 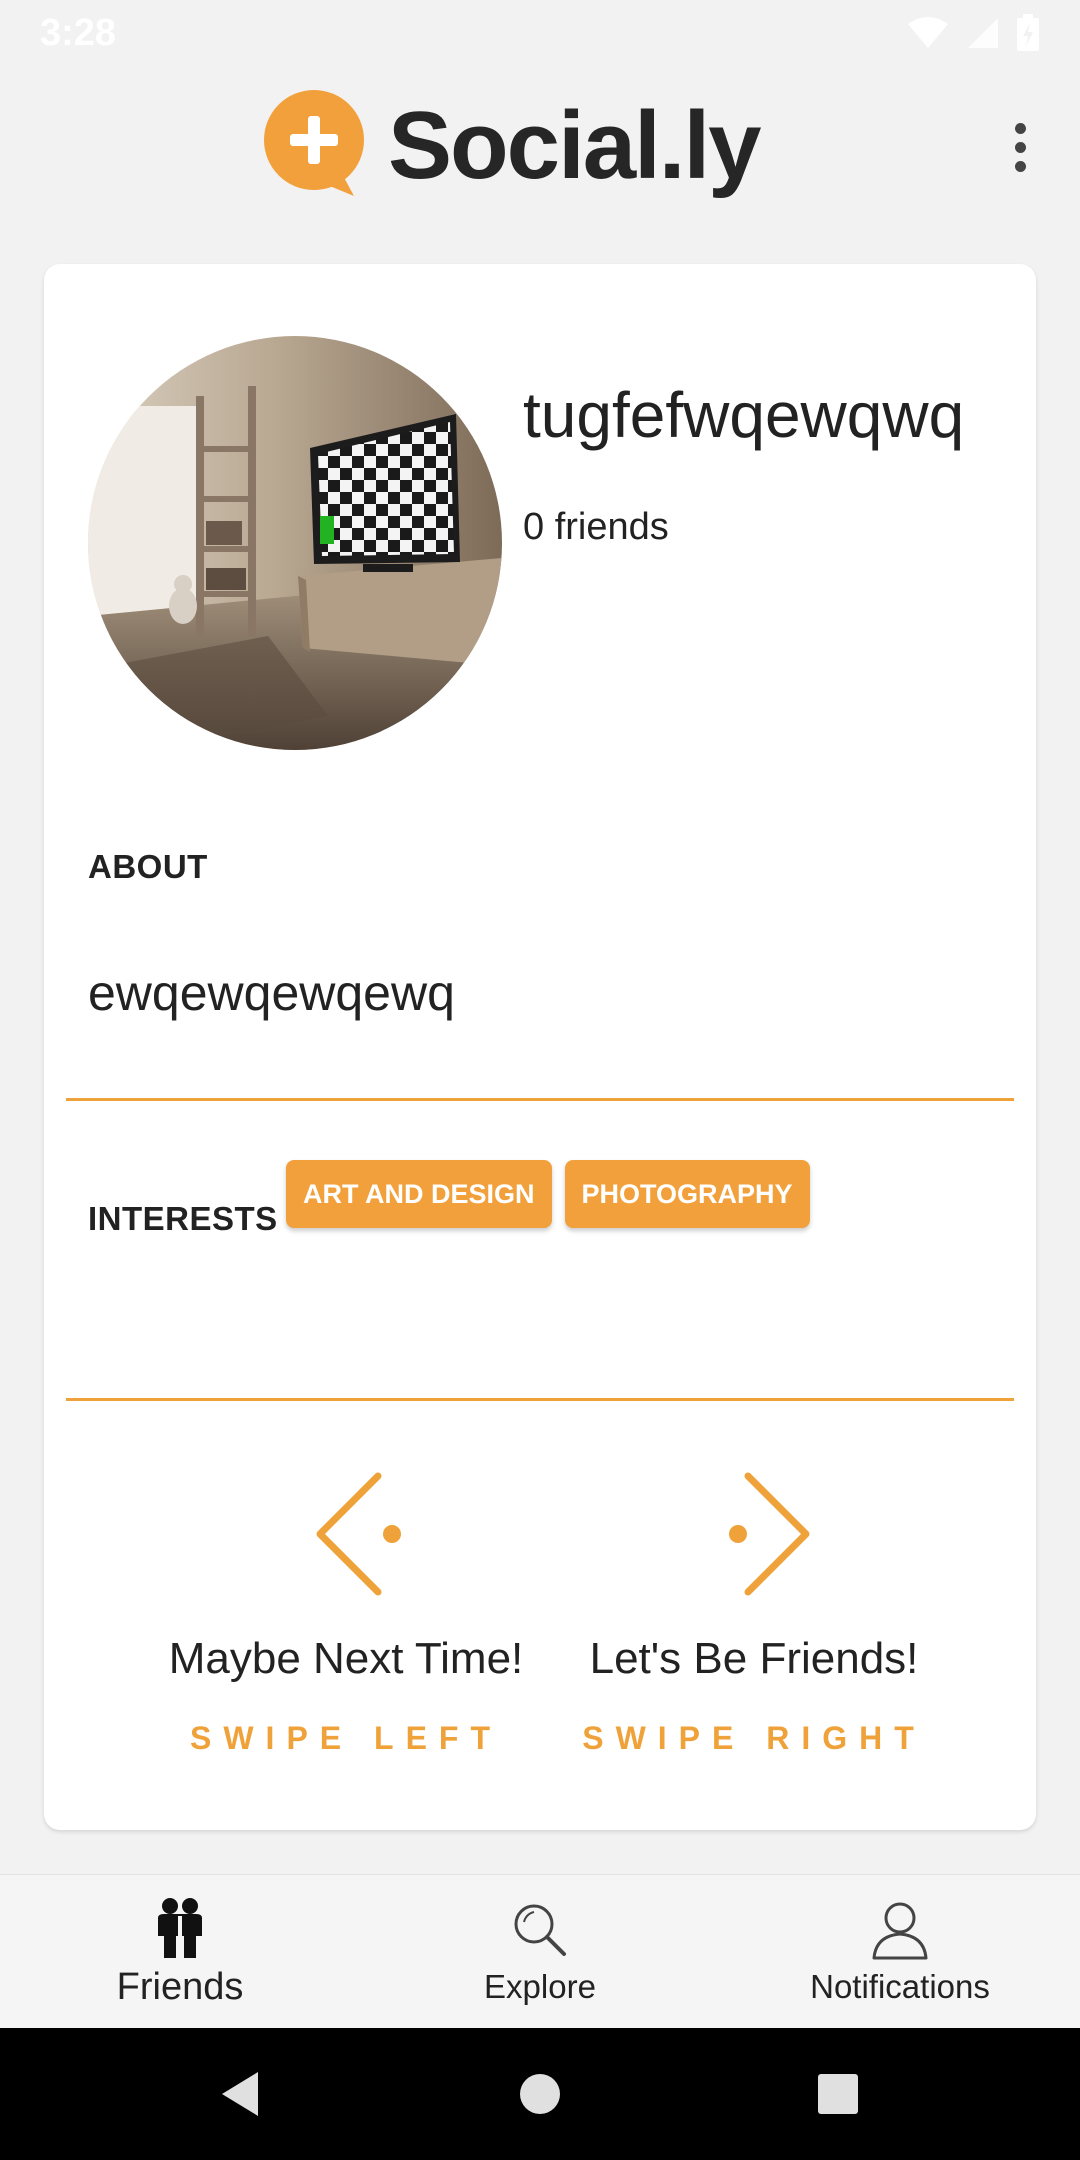 I want to click on profile-photo, so click(x=295, y=543).